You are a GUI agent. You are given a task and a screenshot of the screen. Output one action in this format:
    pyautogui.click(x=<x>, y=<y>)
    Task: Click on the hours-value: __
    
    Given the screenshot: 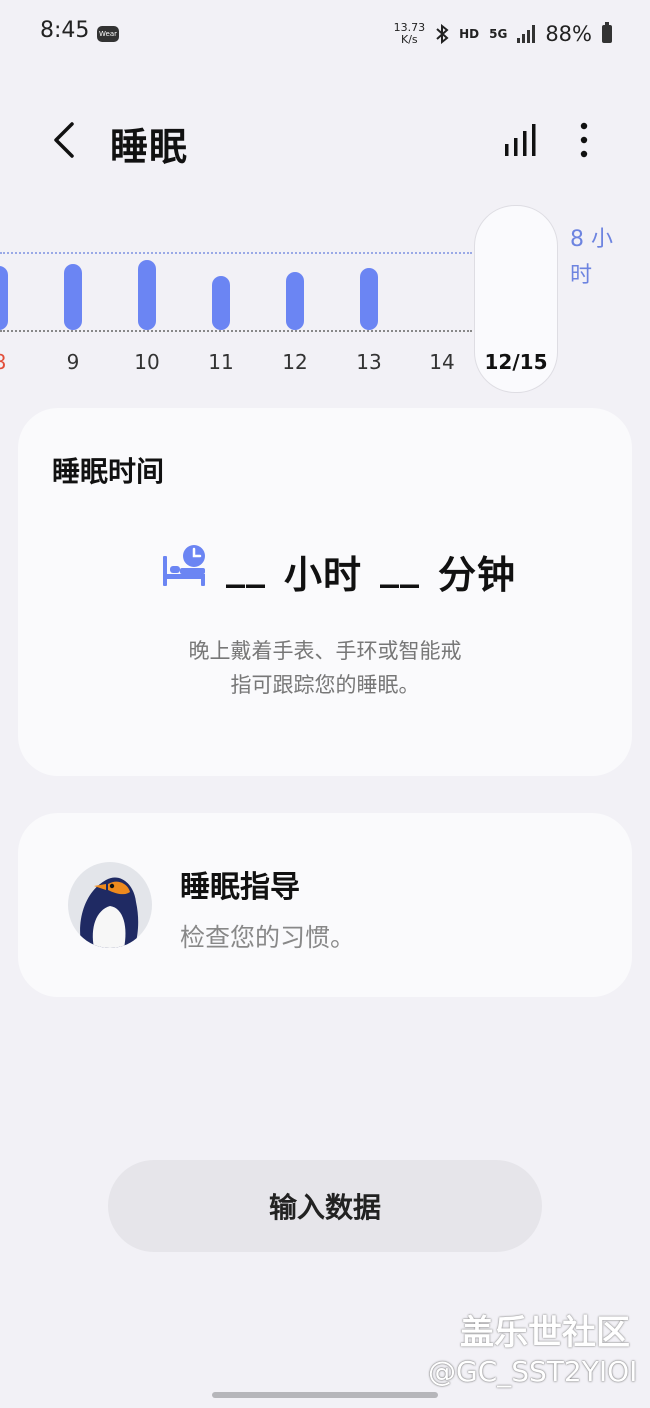 What is the action you would take?
    pyautogui.click(x=246, y=566)
    